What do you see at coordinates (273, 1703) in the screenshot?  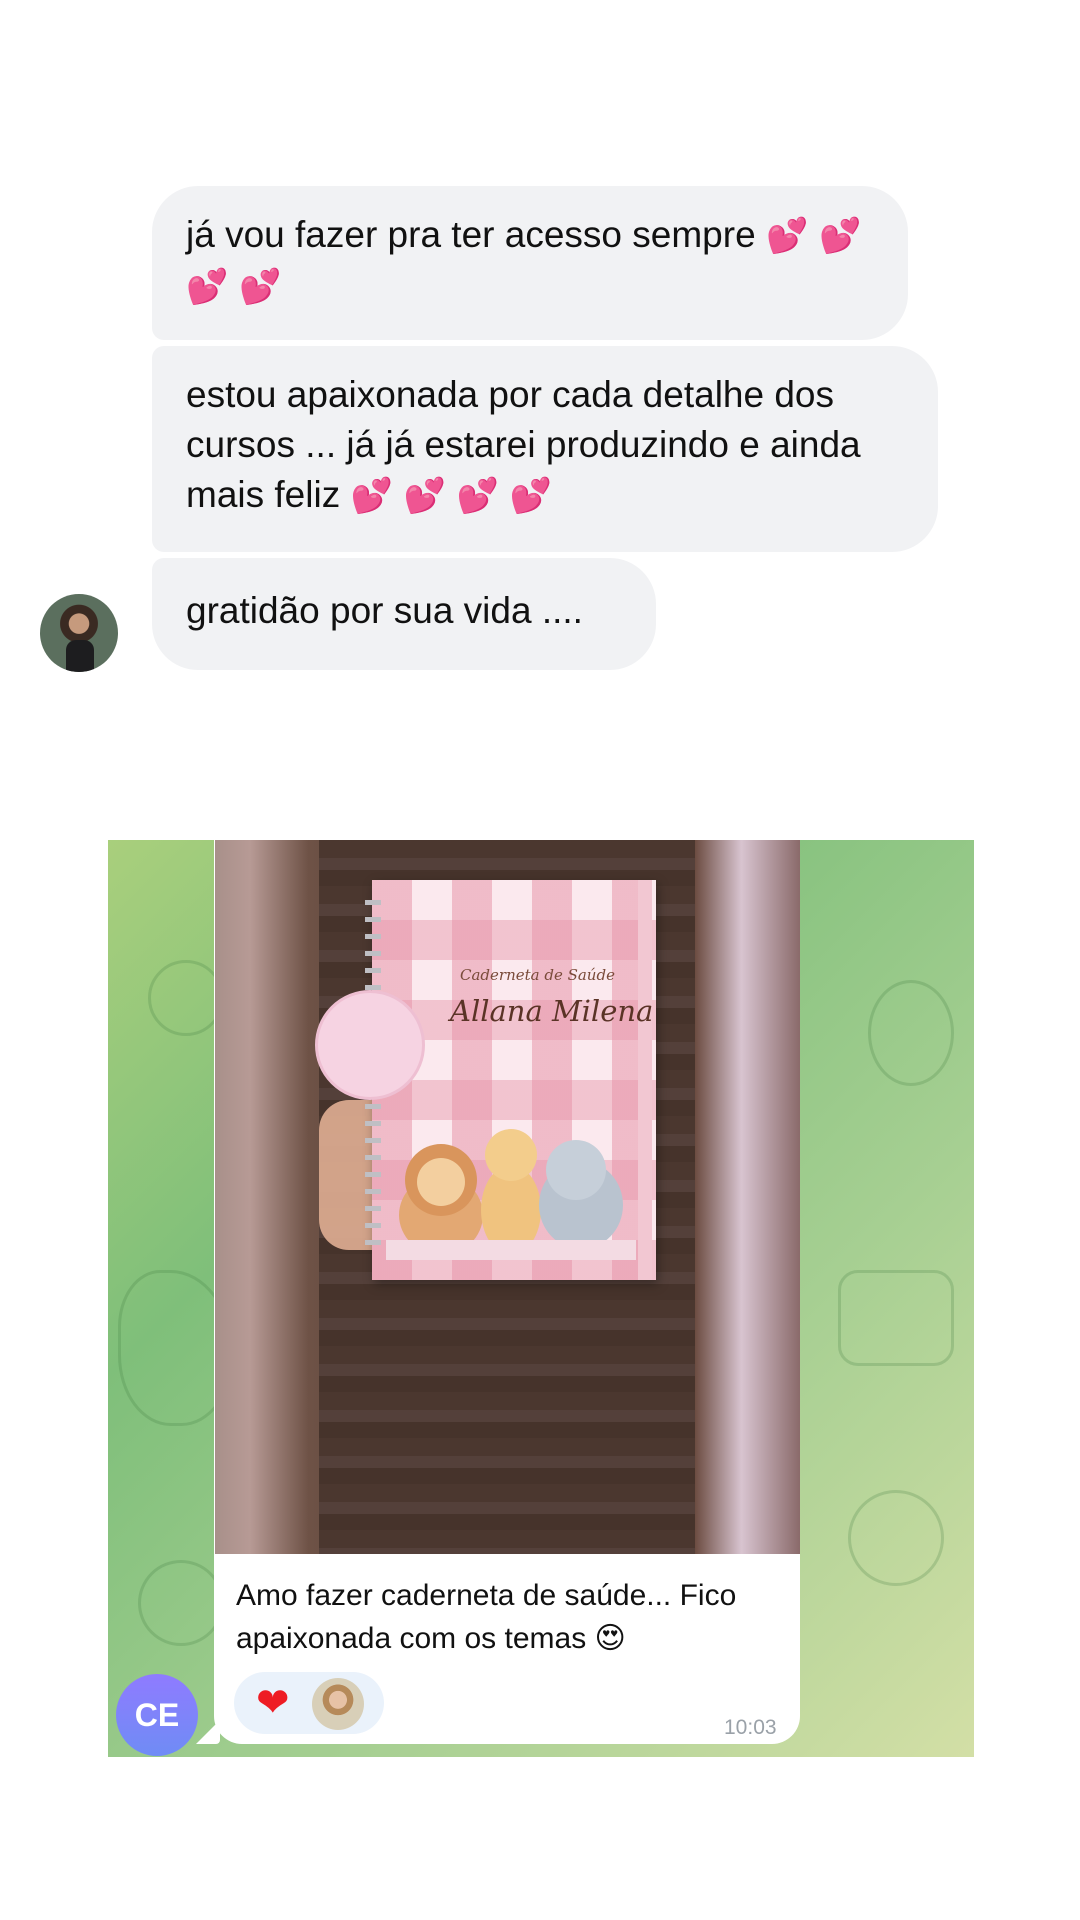 I see `heart-icon: ❤` at bounding box center [273, 1703].